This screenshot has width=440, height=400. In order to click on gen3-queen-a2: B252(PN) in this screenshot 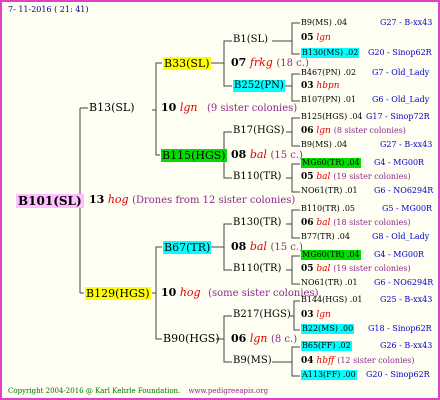, I will do `click(259, 86)`.